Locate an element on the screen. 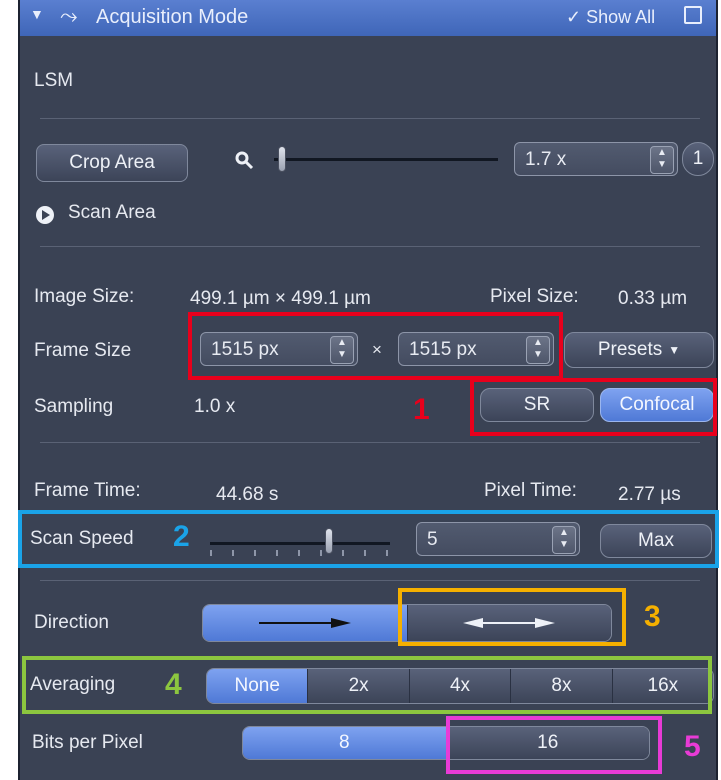  zoom-slider-thumb is located at coordinates (282, 159).